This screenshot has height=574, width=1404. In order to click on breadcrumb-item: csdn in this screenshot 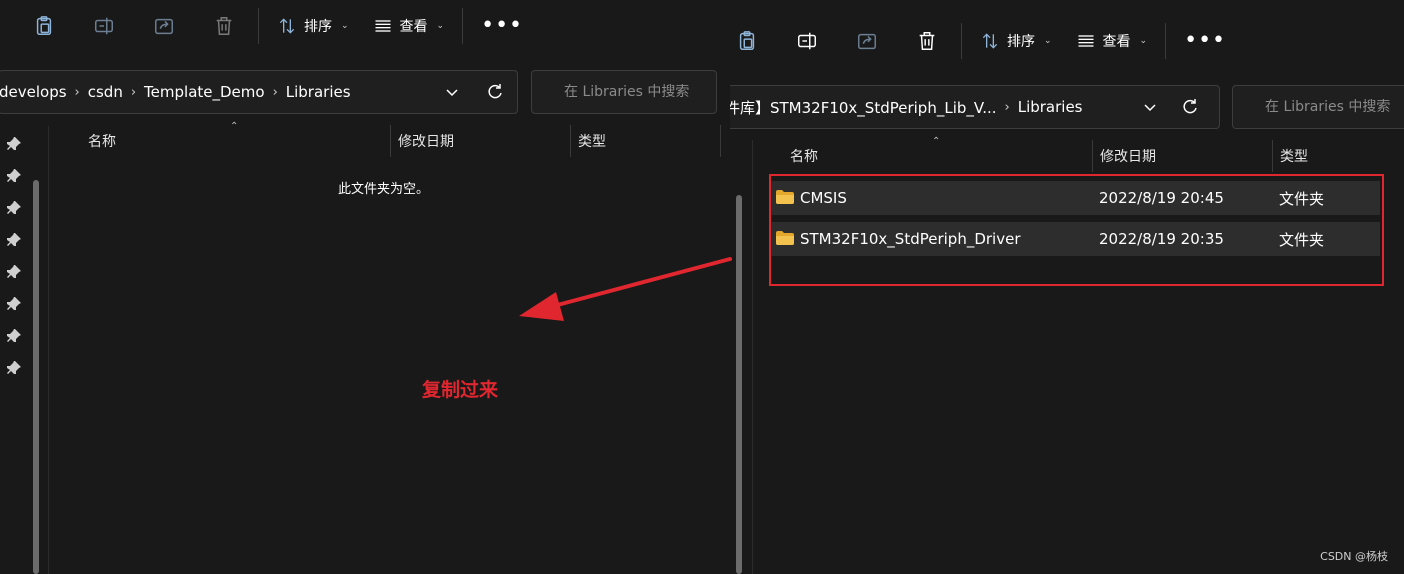, I will do `click(105, 92)`.